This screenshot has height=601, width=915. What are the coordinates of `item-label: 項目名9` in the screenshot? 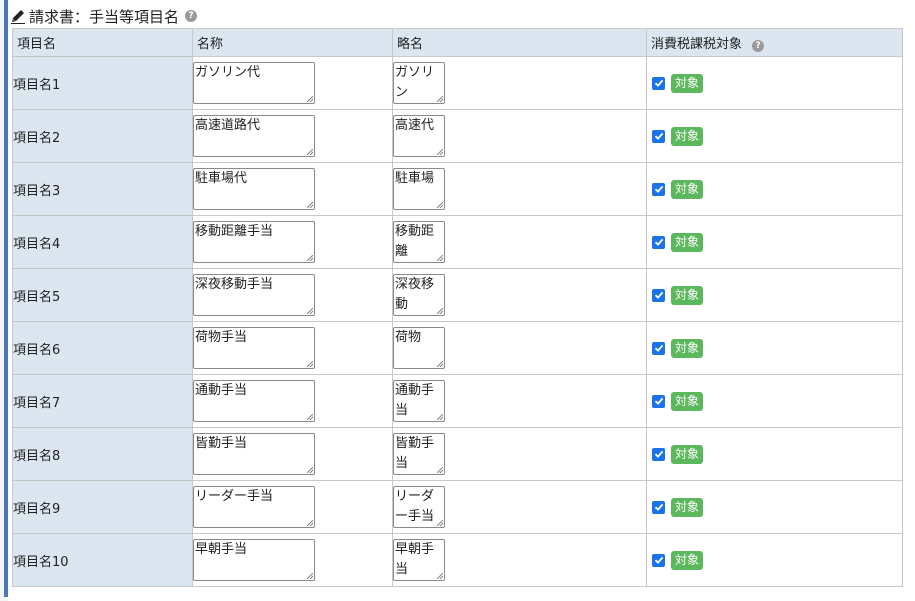 It's located at (102, 507).